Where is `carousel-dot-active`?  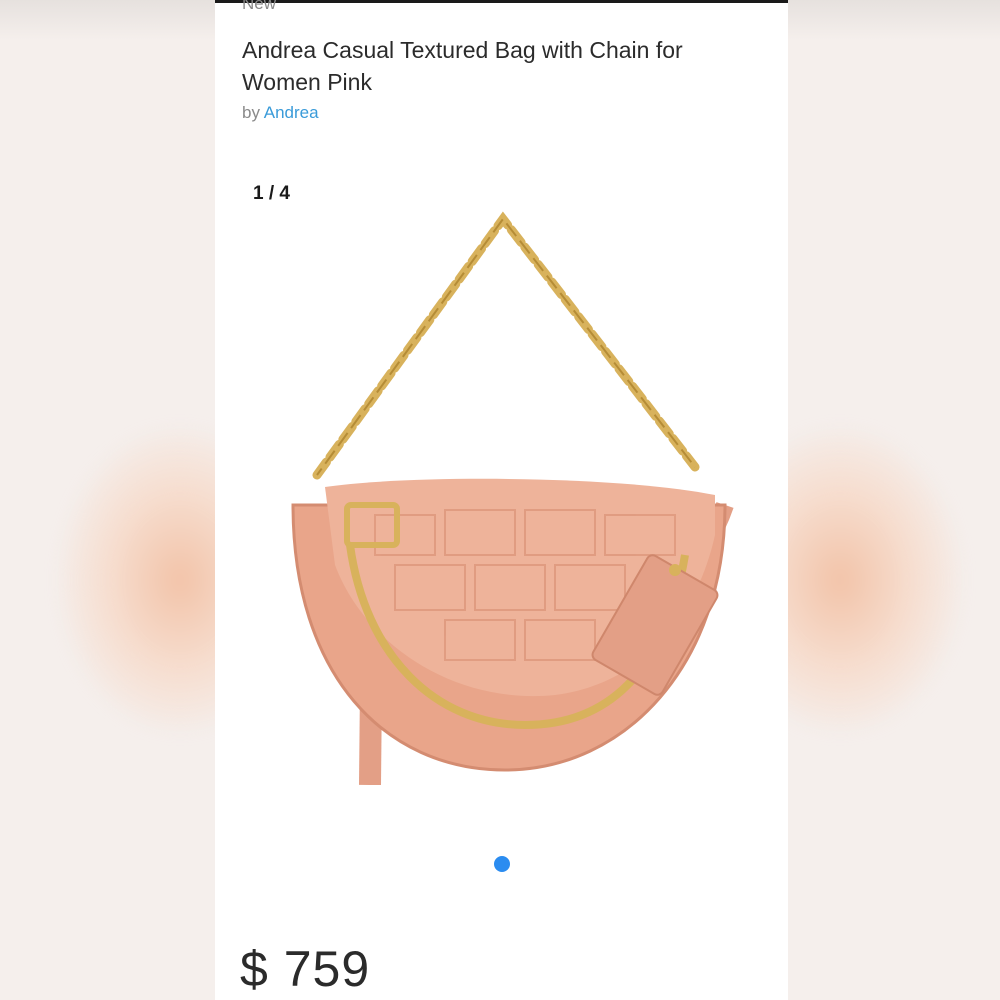
carousel-dot-active is located at coordinates (501, 864).